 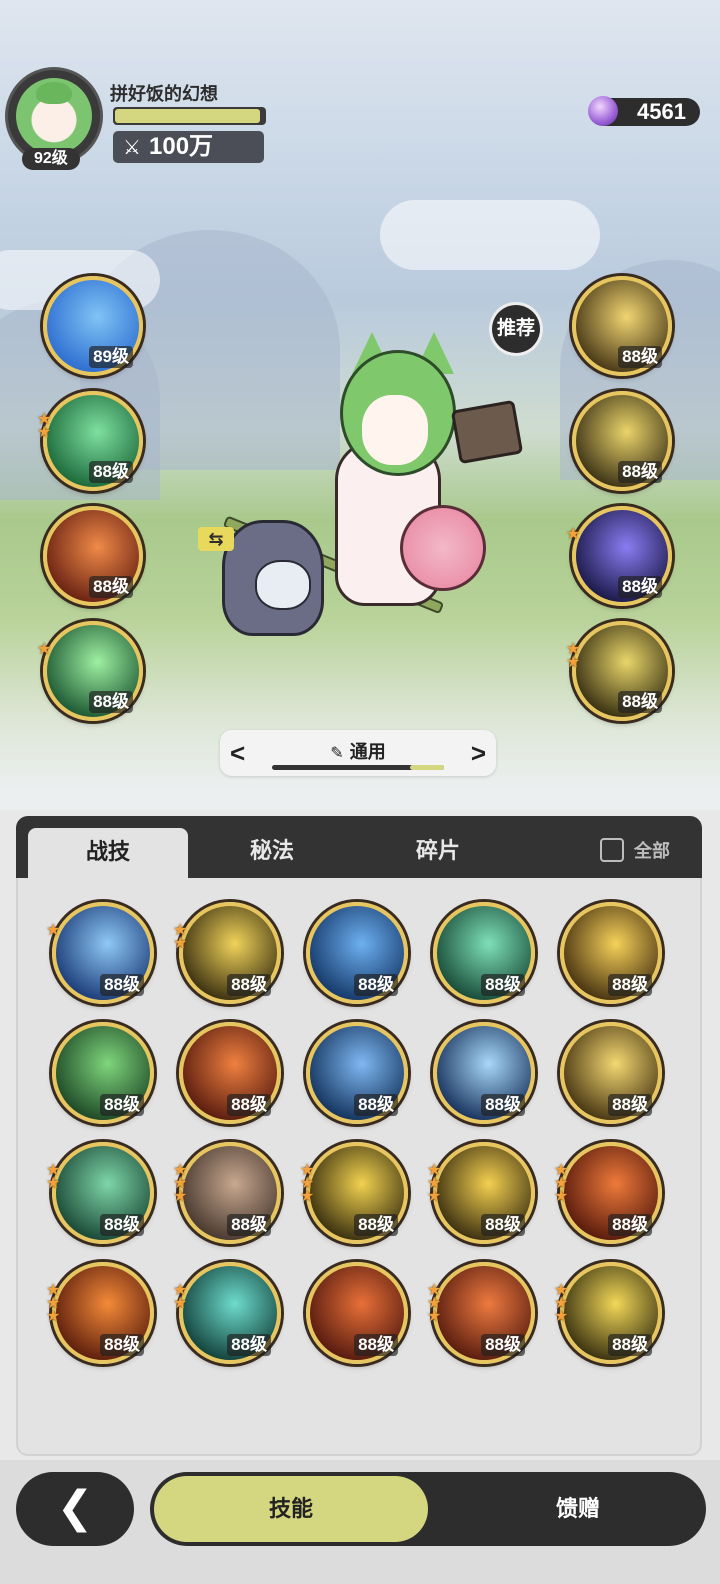 What do you see at coordinates (608, 1313) in the screenshot?
I see `golden-cat-skill: ★ ★ ★ 88级` at bounding box center [608, 1313].